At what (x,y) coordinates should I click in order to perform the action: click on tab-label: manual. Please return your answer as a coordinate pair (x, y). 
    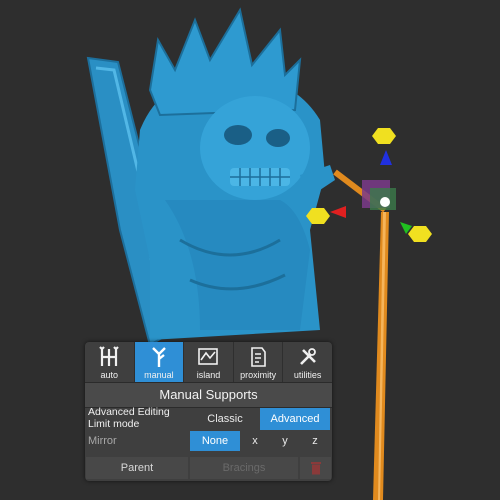
    Looking at the image, I should click on (159, 375).